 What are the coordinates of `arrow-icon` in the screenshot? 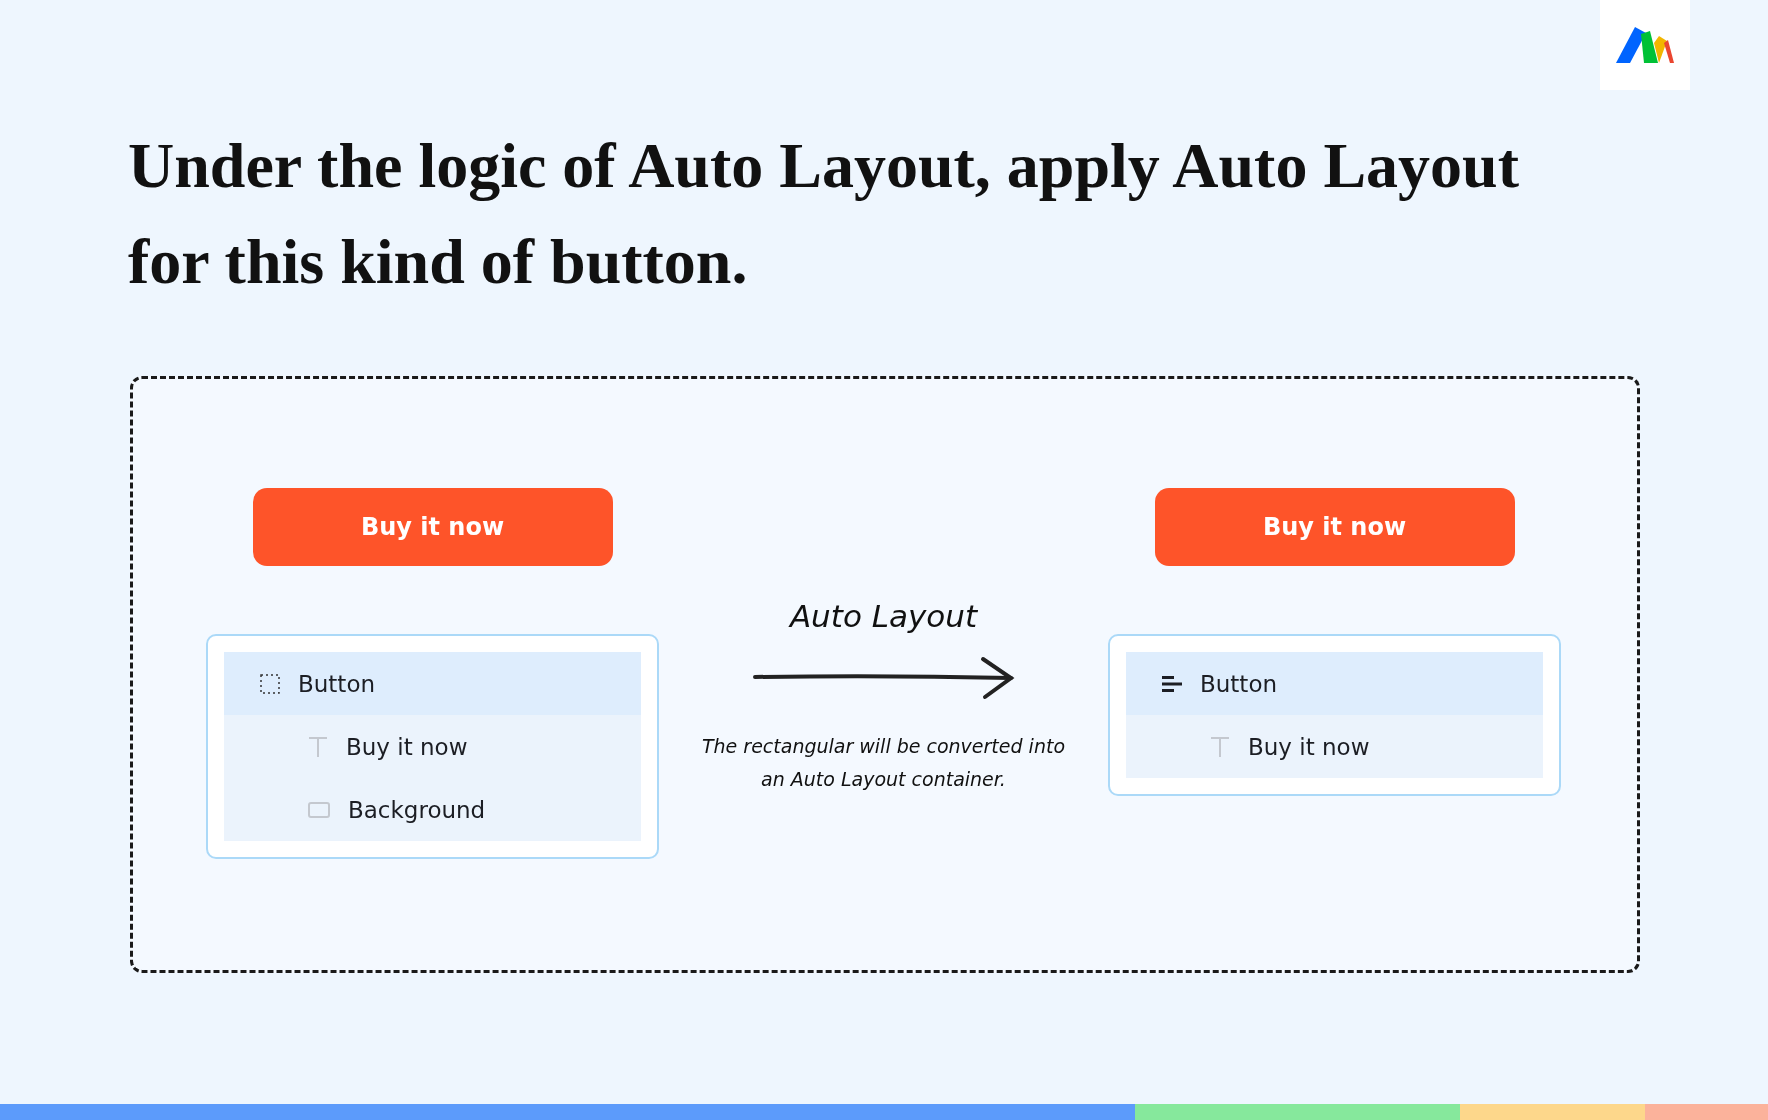 It's located at (883, 678).